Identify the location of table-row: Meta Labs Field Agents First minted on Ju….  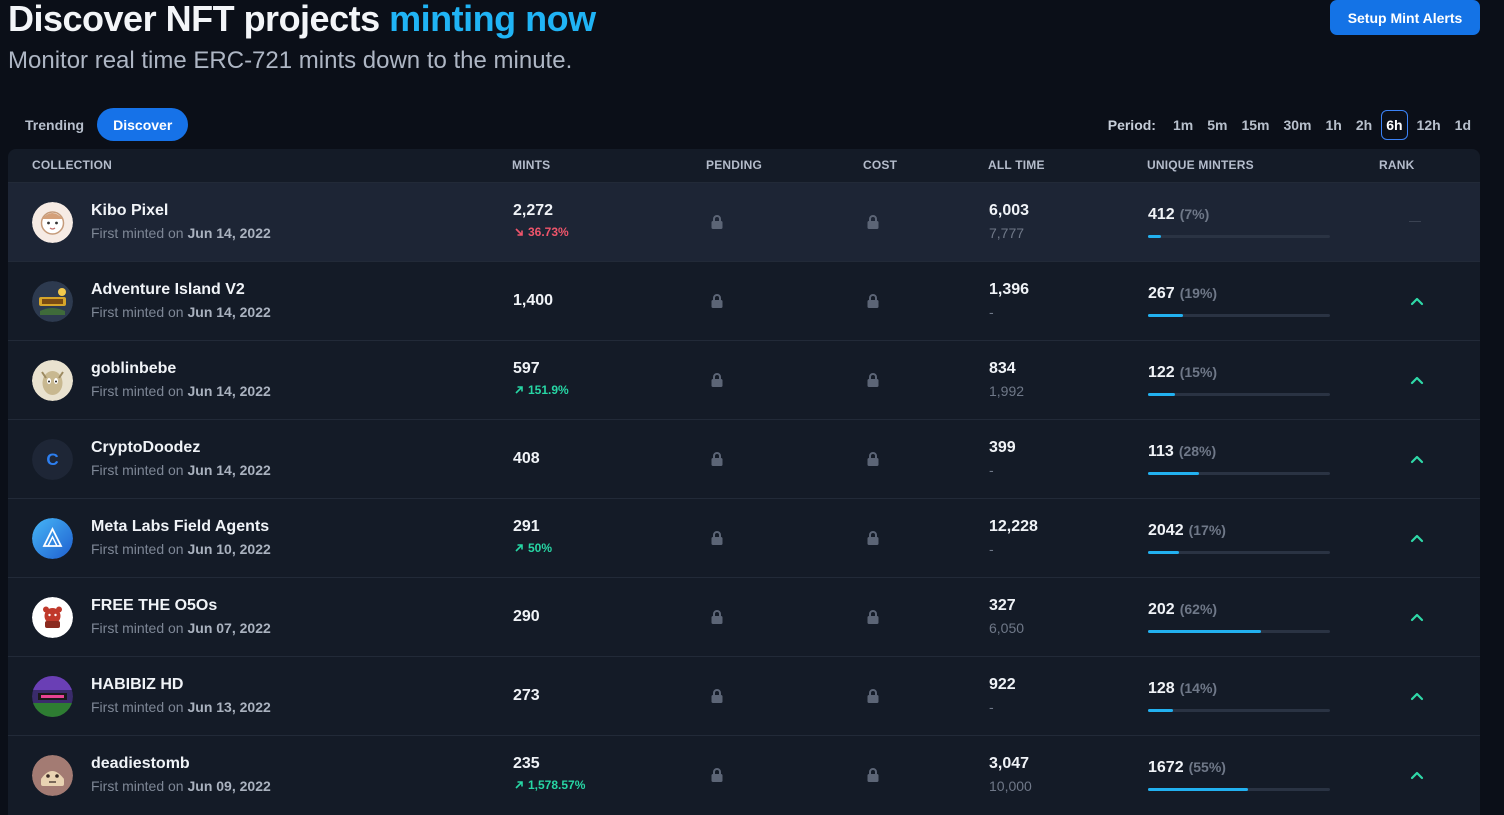
(744, 537).